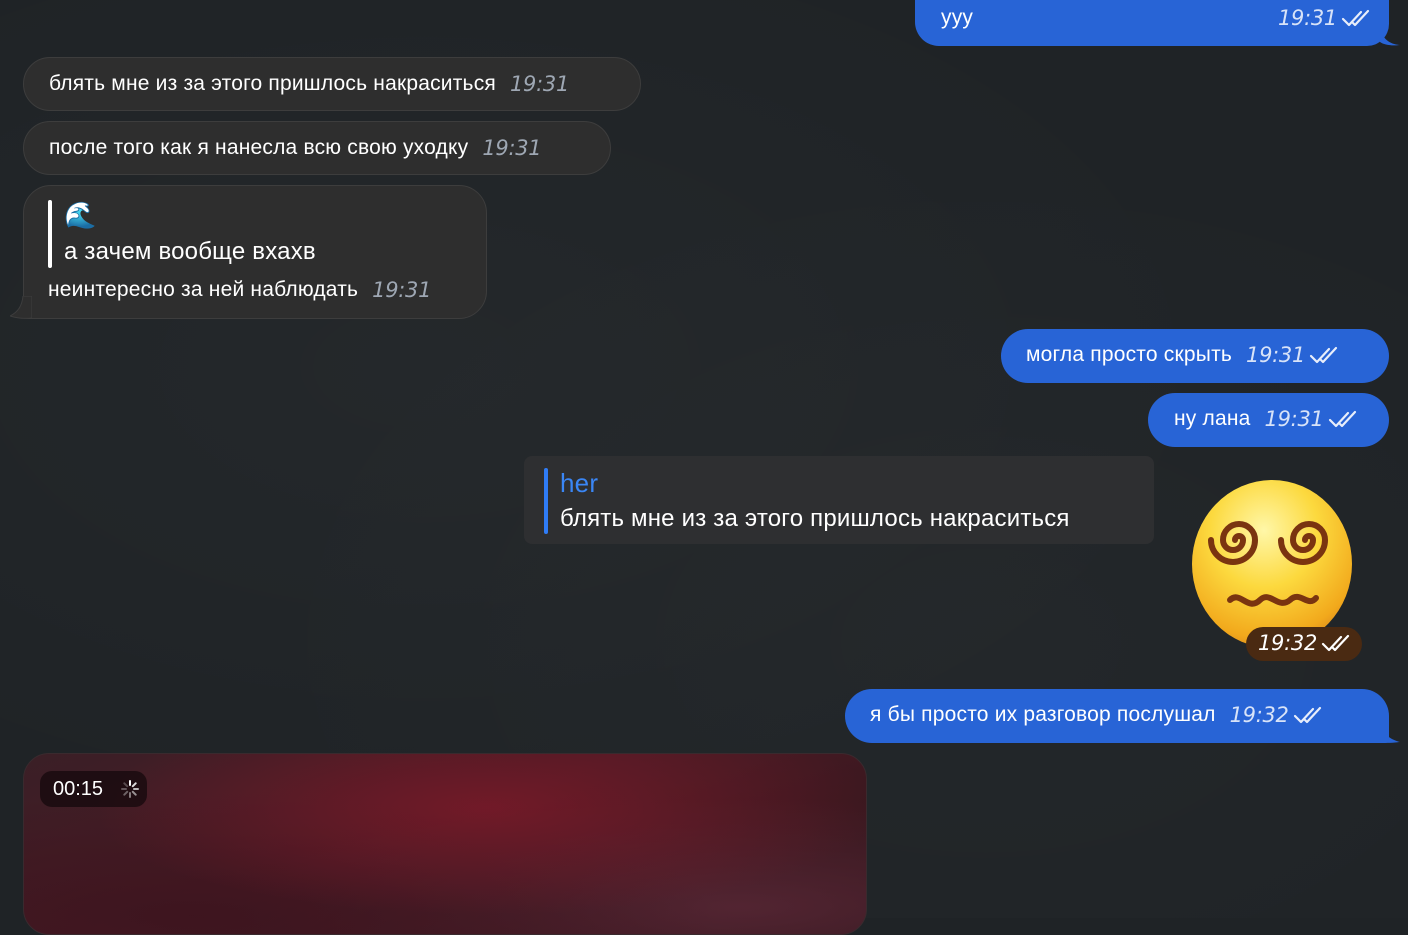 The height and width of the screenshot is (935, 1408). What do you see at coordinates (579, 483) in the screenshot?
I see `reply-author: her` at bounding box center [579, 483].